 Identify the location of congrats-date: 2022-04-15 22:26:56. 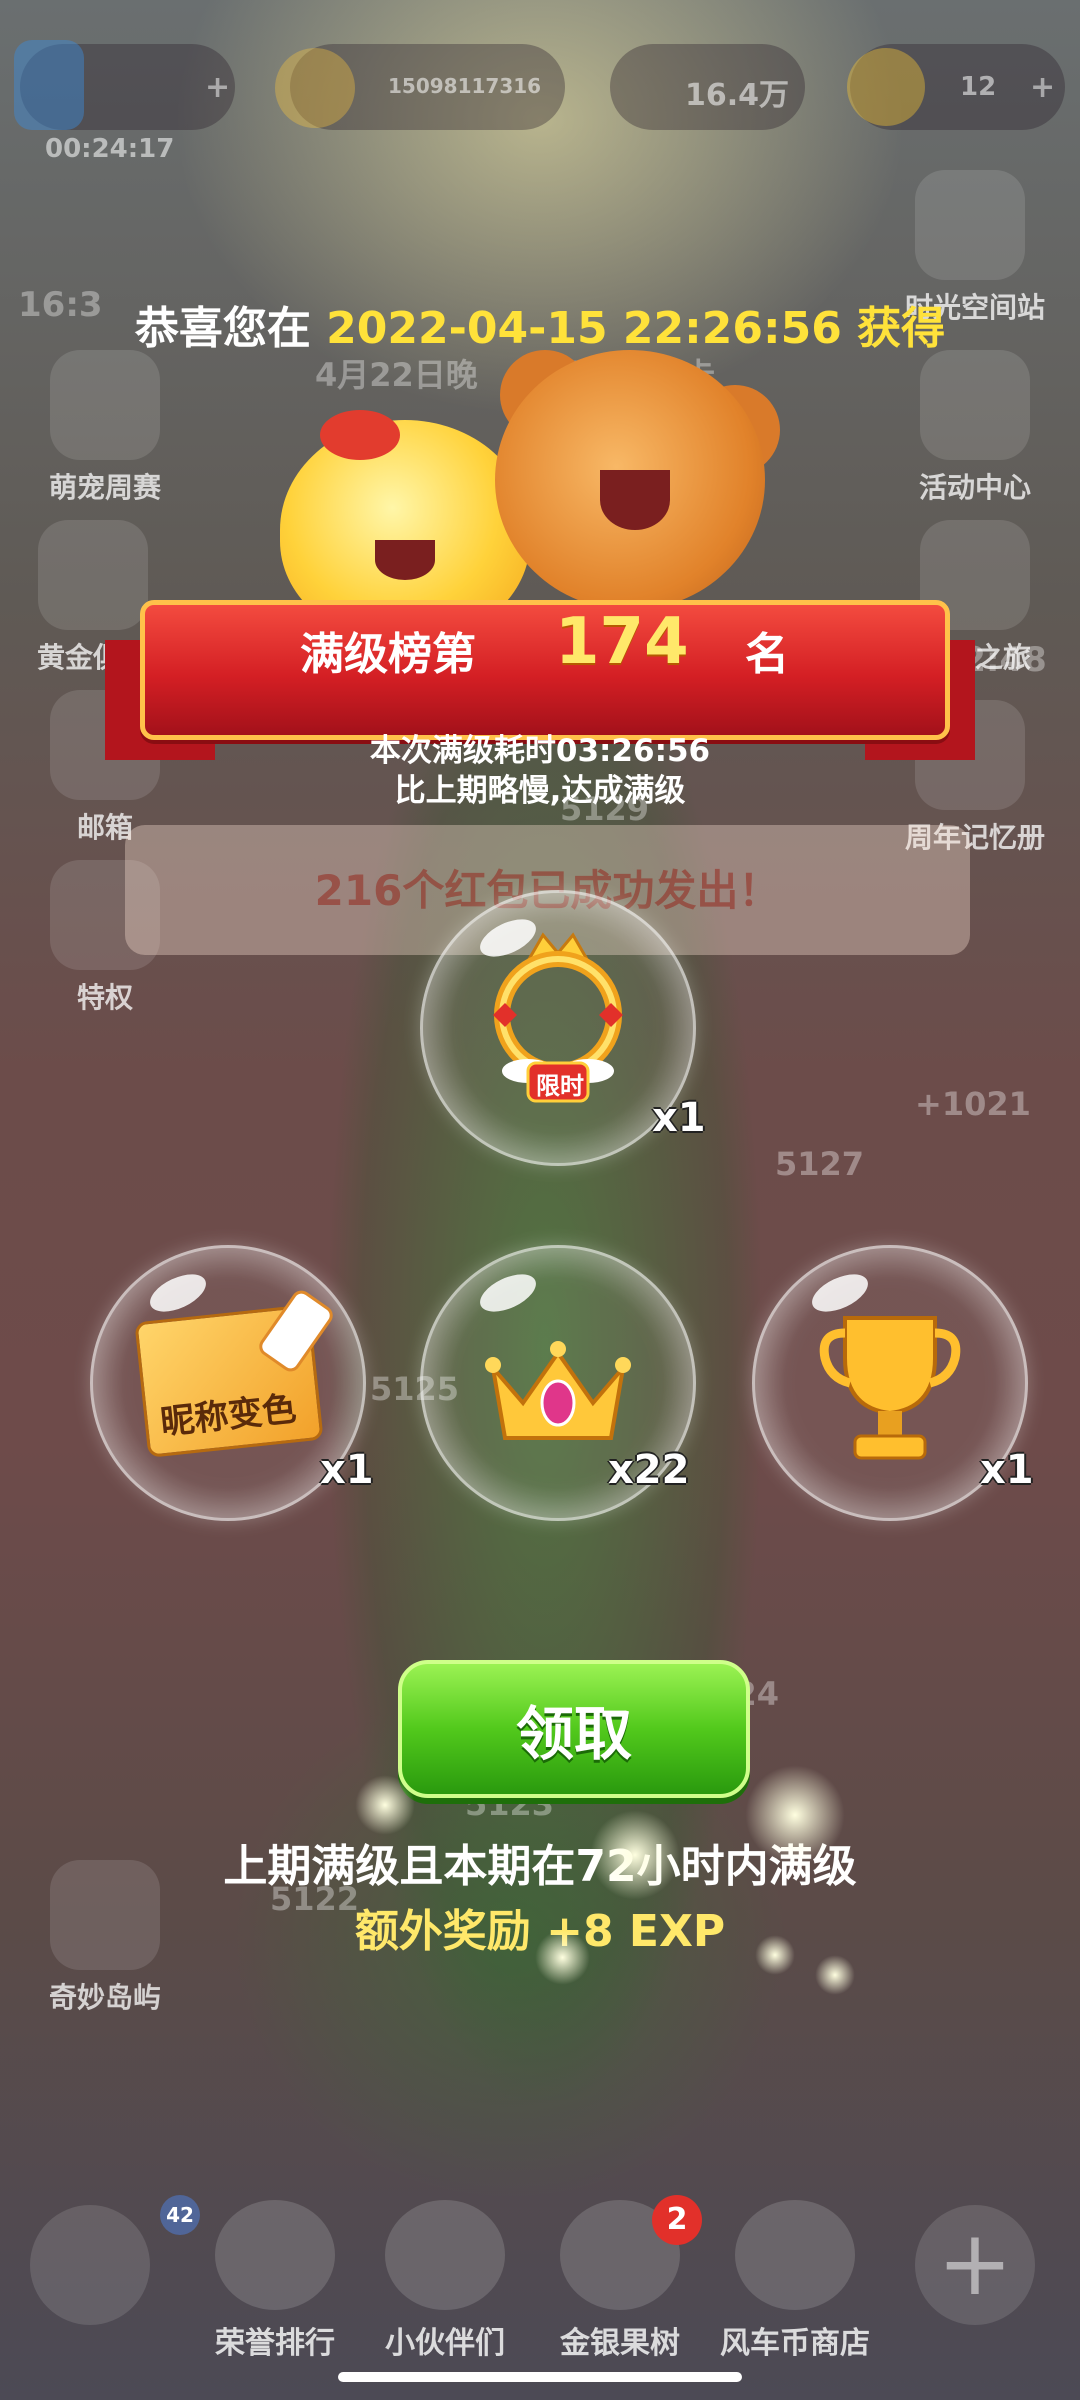
(584, 328).